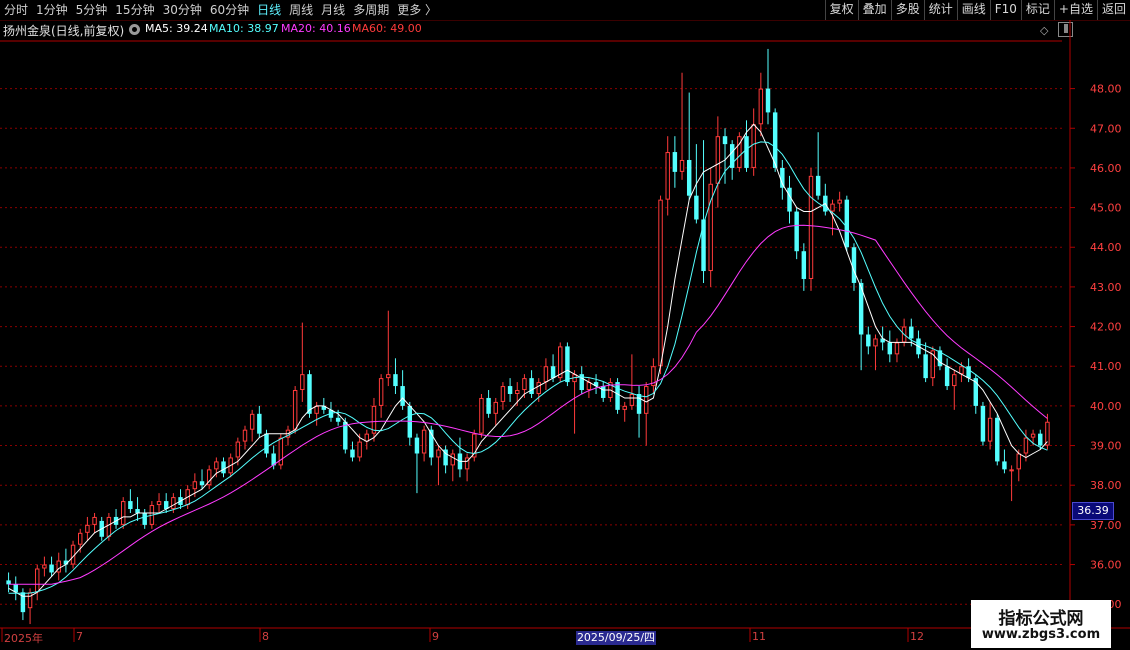  What do you see at coordinates (1106, 446) in the screenshot?
I see `y-tick-label: 39.00` at bounding box center [1106, 446].